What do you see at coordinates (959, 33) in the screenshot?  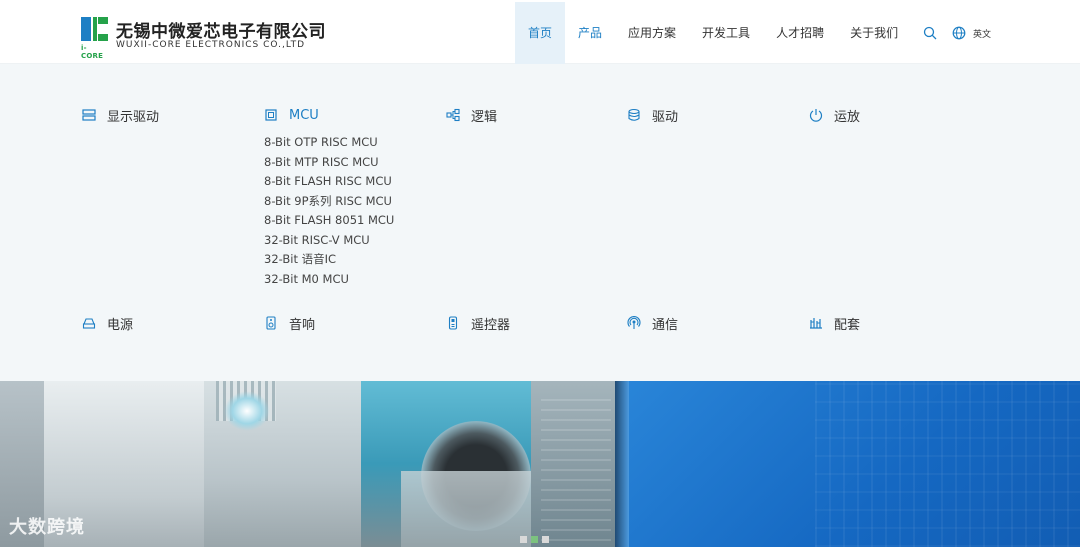 I see `globe-icon` at bounding box center [959, 33].